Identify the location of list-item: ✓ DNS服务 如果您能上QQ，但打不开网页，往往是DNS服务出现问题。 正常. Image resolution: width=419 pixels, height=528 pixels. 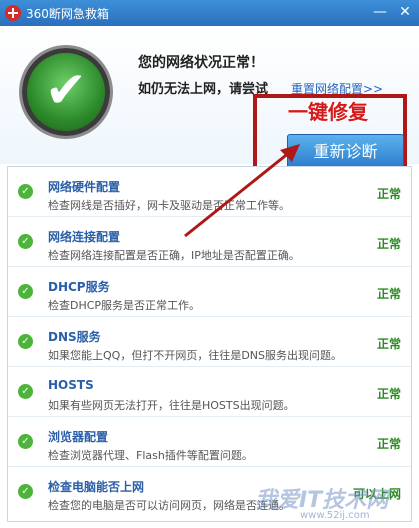
(209, 342).